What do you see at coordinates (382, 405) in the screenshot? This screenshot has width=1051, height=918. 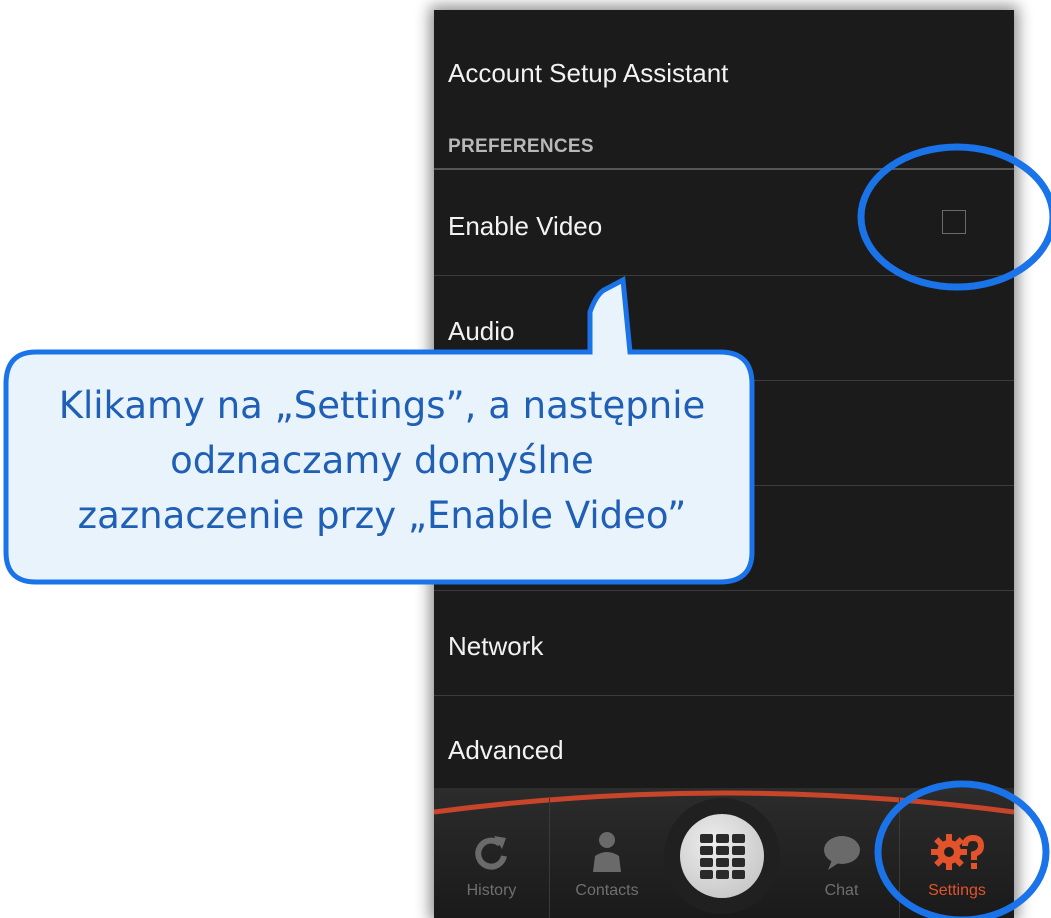 I see `callout-line-1: Klikamy na „Settings”, a następnie` at bounding box center [382, 405].